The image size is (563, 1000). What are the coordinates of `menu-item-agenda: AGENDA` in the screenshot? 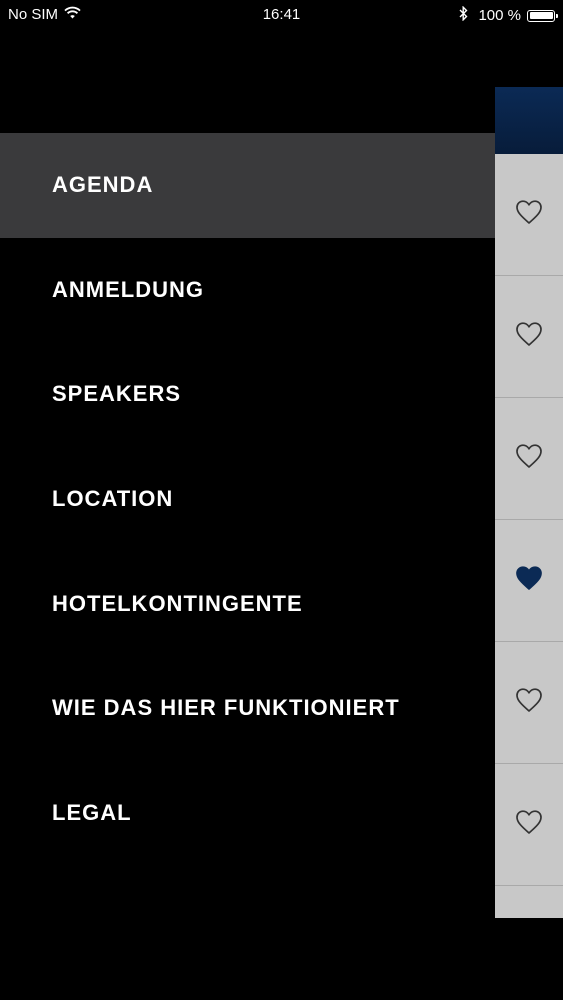 It's located at (247, 185).